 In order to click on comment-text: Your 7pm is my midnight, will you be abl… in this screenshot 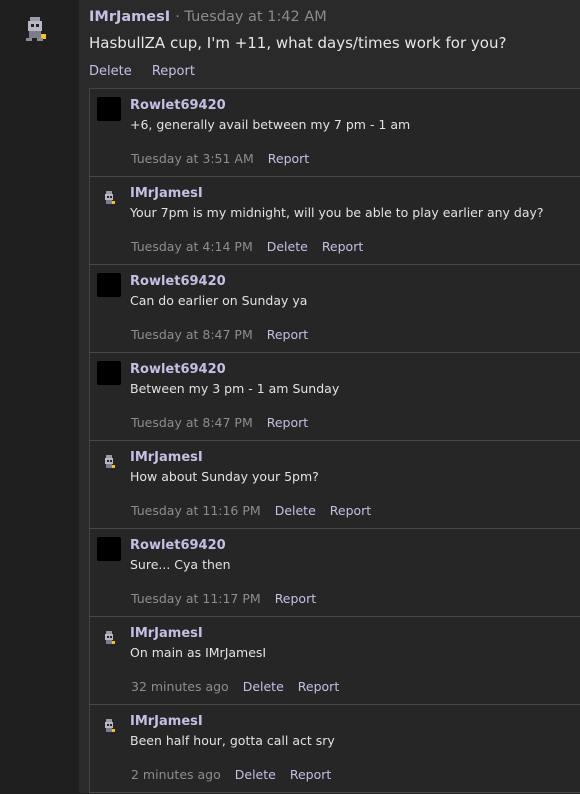, I will do `click(337, 212)`.